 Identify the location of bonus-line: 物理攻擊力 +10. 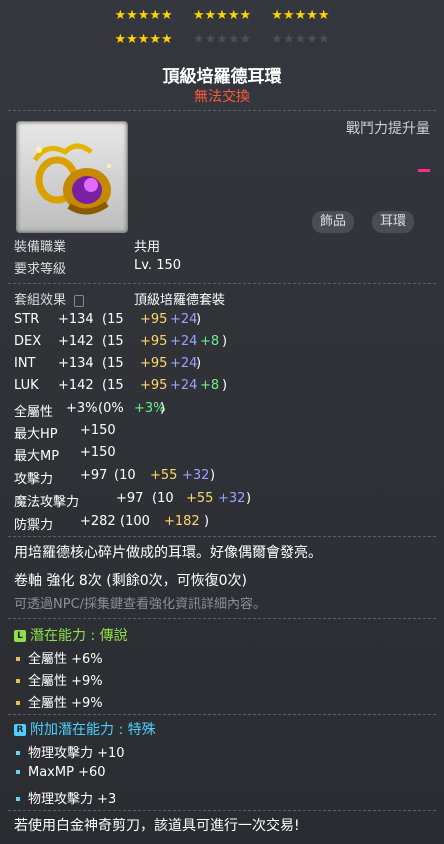
(69, 751).